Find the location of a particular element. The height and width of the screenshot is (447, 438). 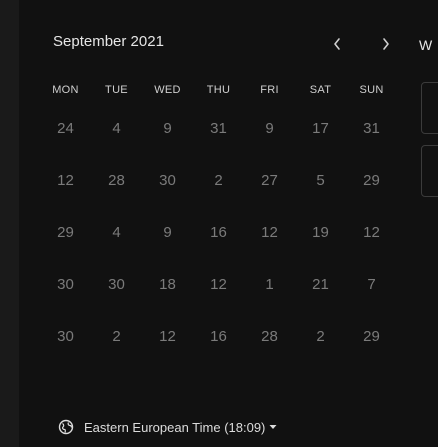

next-month-button is located at coordinates (386, 44).